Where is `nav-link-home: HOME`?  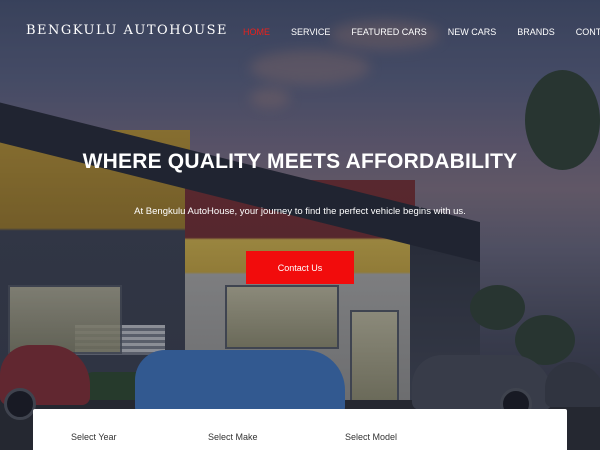
nav-link-home: HOME is located at coordinates (256, 32).